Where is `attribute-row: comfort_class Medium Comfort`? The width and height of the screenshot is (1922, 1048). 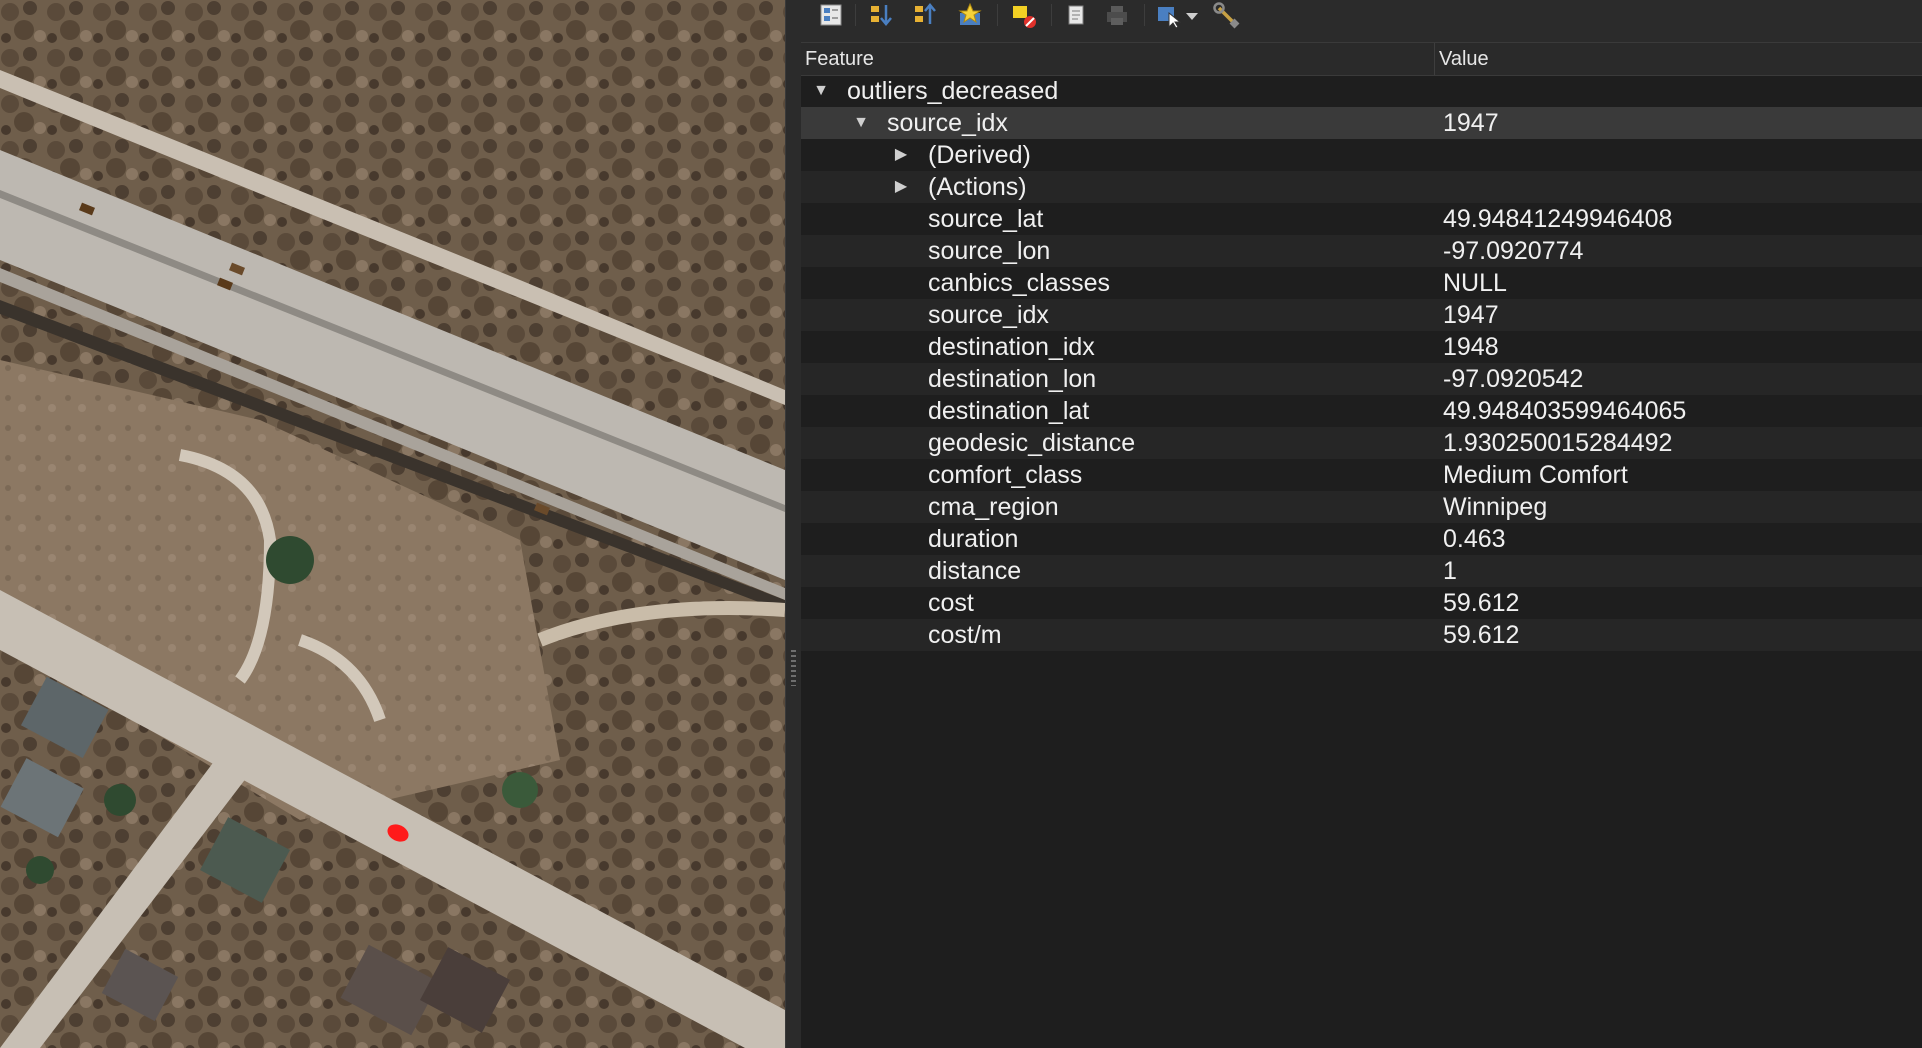 attribute-row: comfort_class Medium Comfort is located at coordinates (1361, 475).